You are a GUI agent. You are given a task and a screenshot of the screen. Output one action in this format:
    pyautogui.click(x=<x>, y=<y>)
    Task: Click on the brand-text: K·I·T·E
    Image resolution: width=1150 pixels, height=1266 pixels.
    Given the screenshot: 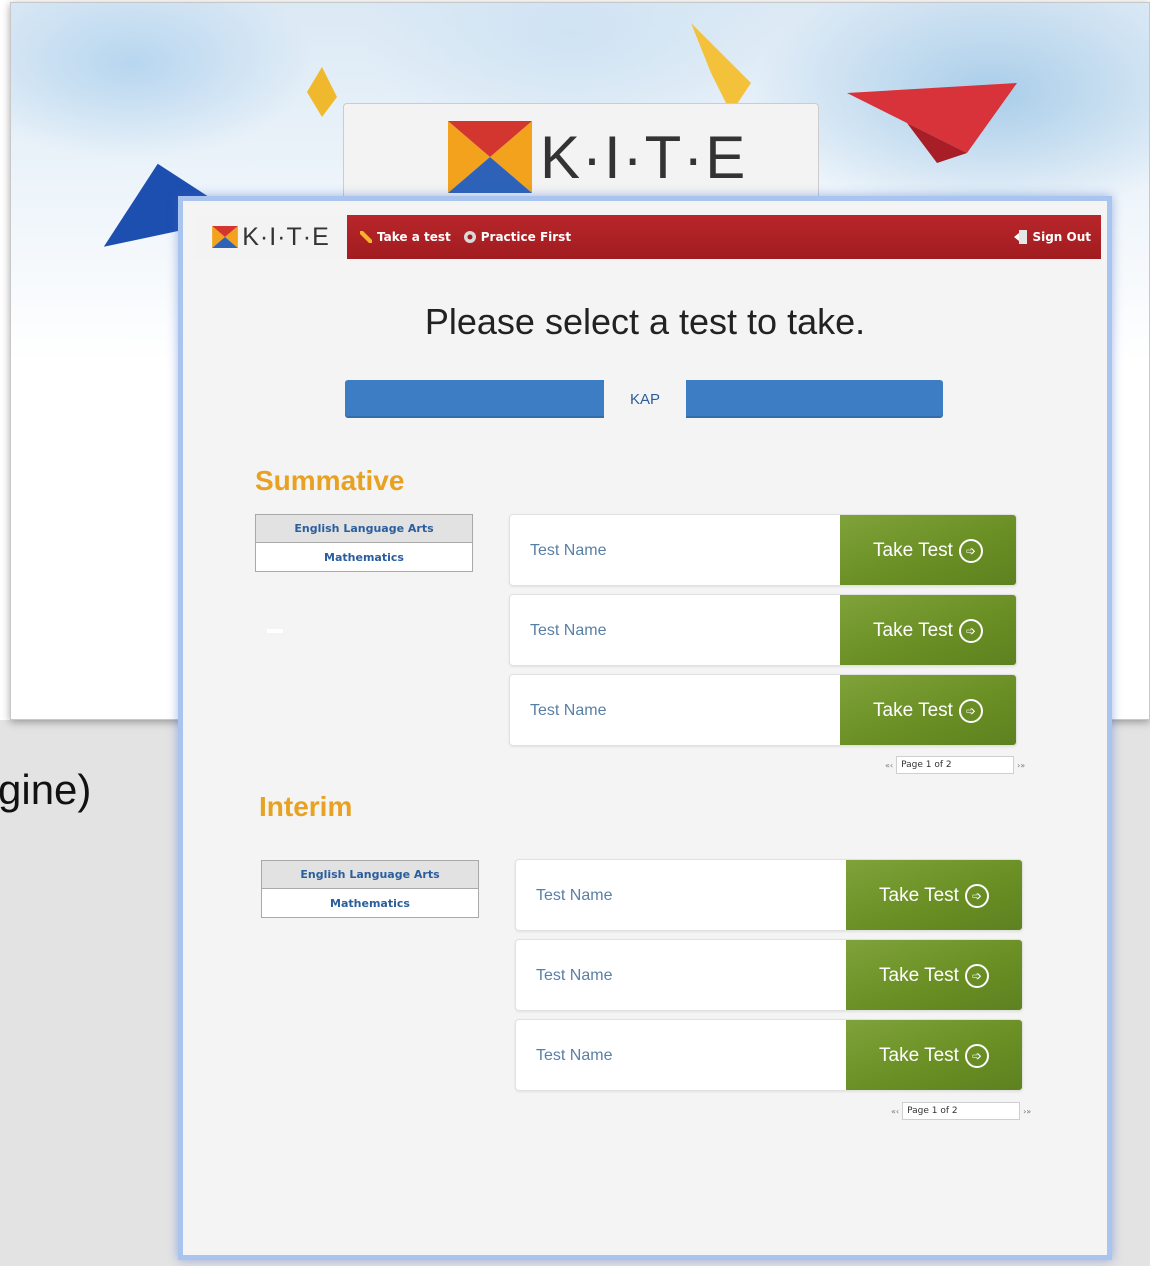 What is the action you would take?
    pyautogui.click(x=286, y=236)
    